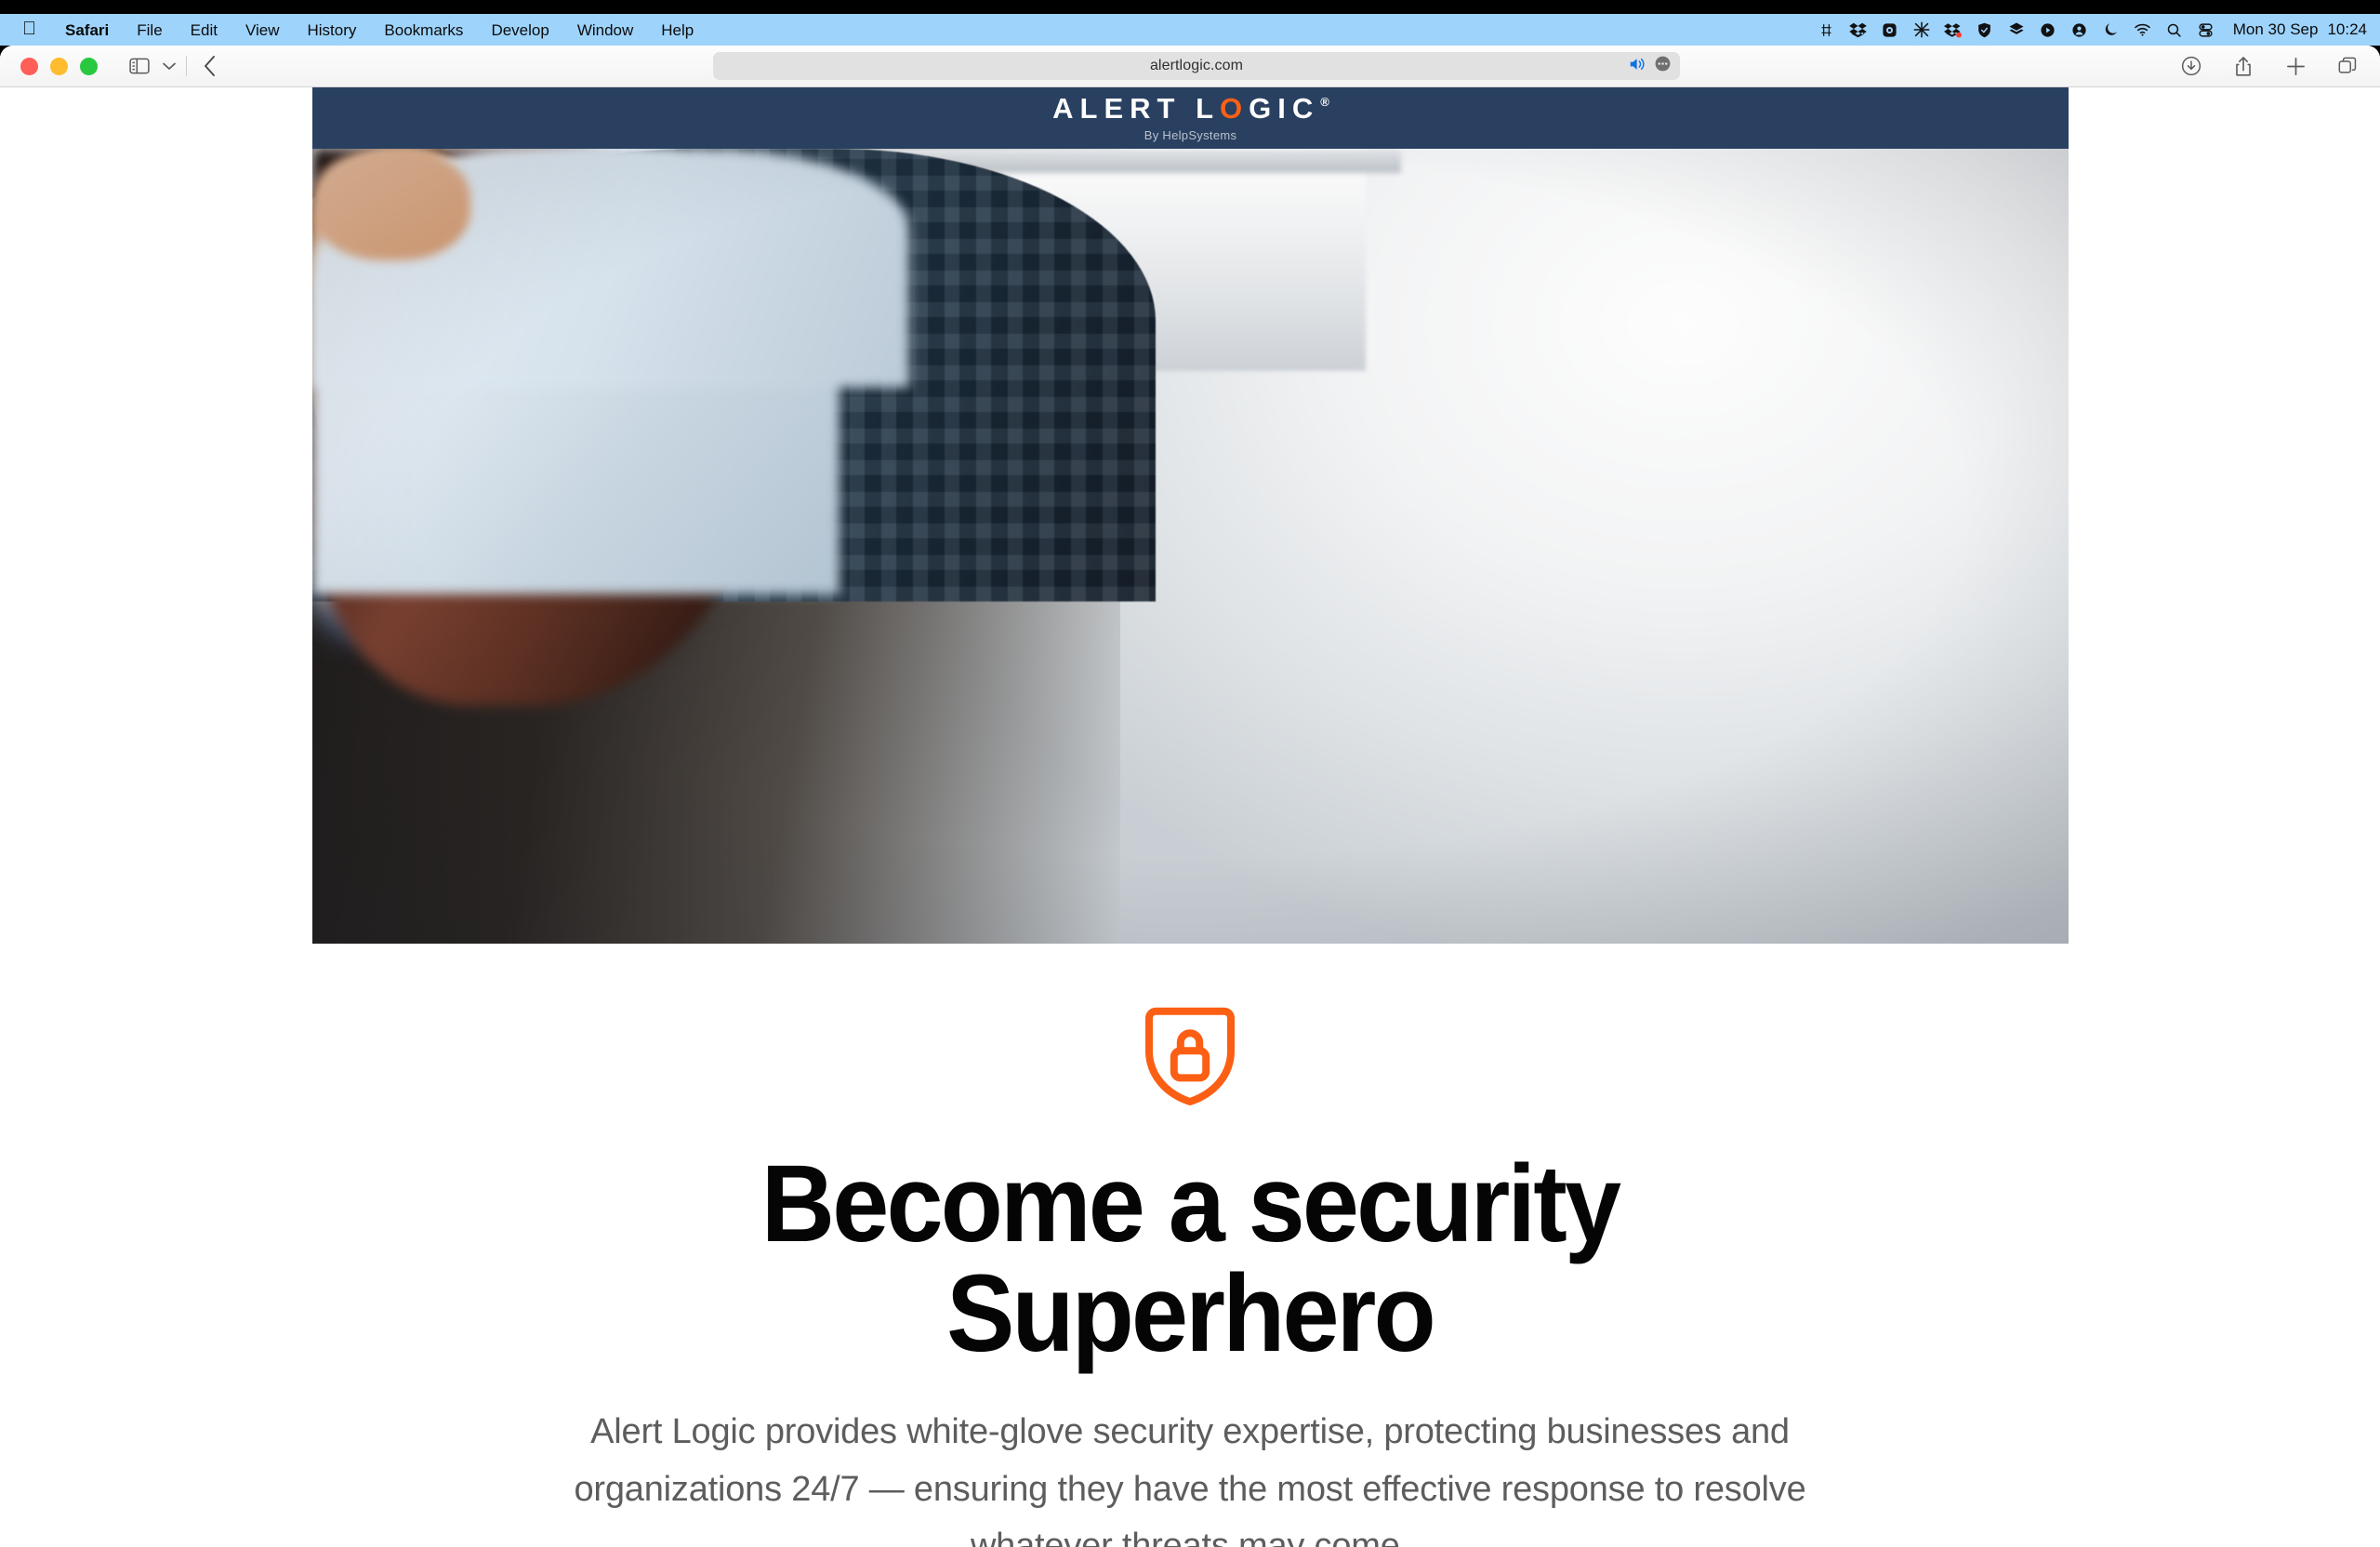 This screenshot has width=2380, height=1547. Describe the element at coordinates (1190, 7) in the screenshot. I see `display-notch-strip` at that location.